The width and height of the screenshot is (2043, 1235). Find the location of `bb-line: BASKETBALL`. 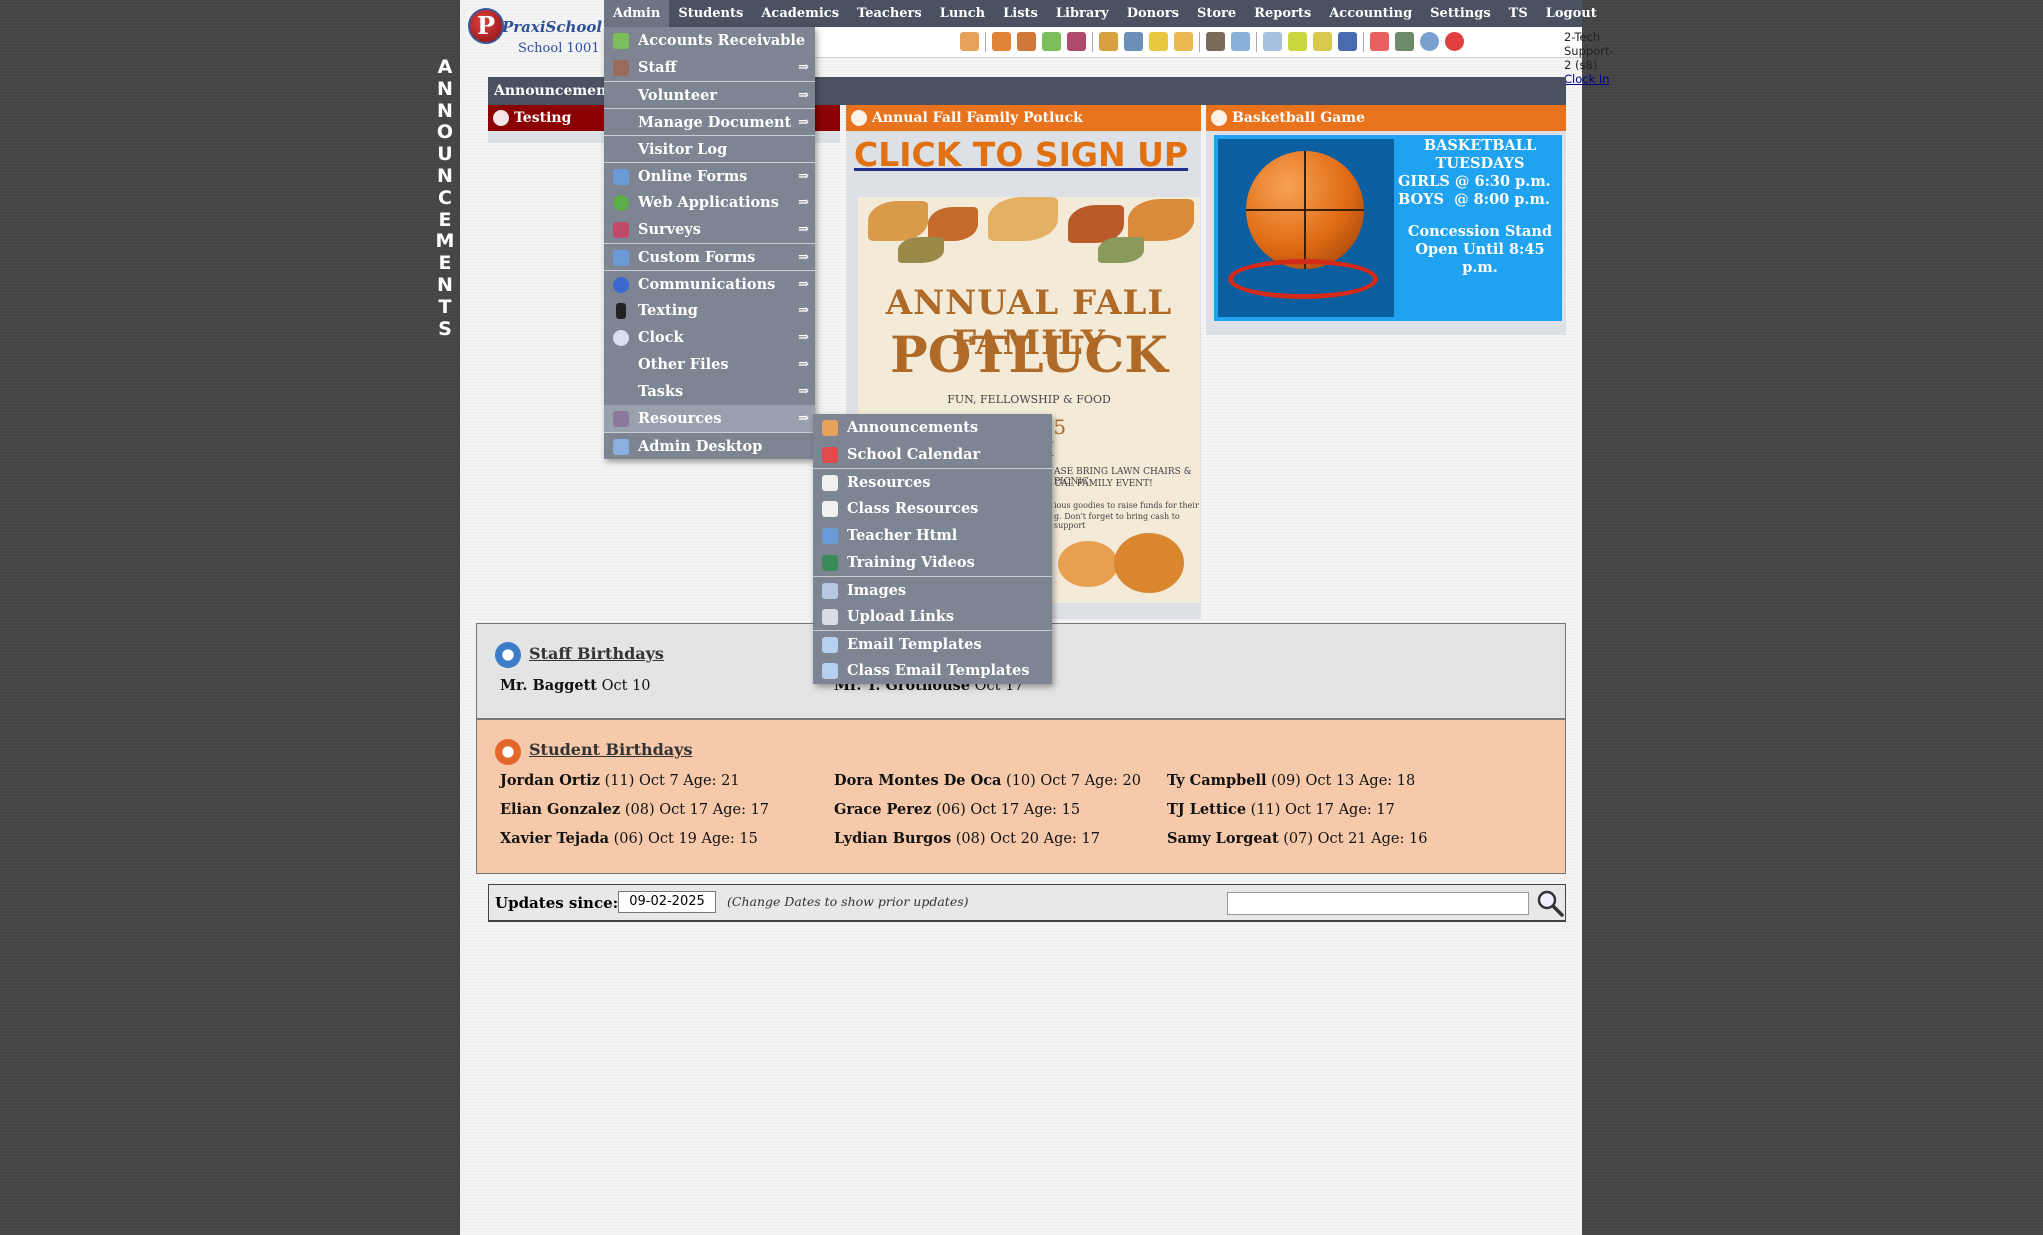

bb-line: BASKETBALL is located at coordinates (1480, 145).